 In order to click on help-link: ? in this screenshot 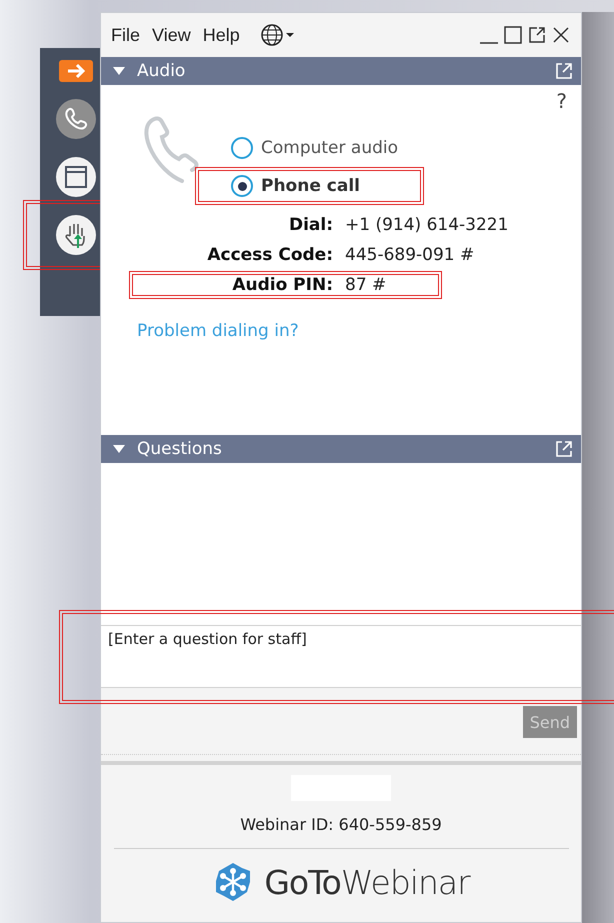, I will do `click(561, 101)`.